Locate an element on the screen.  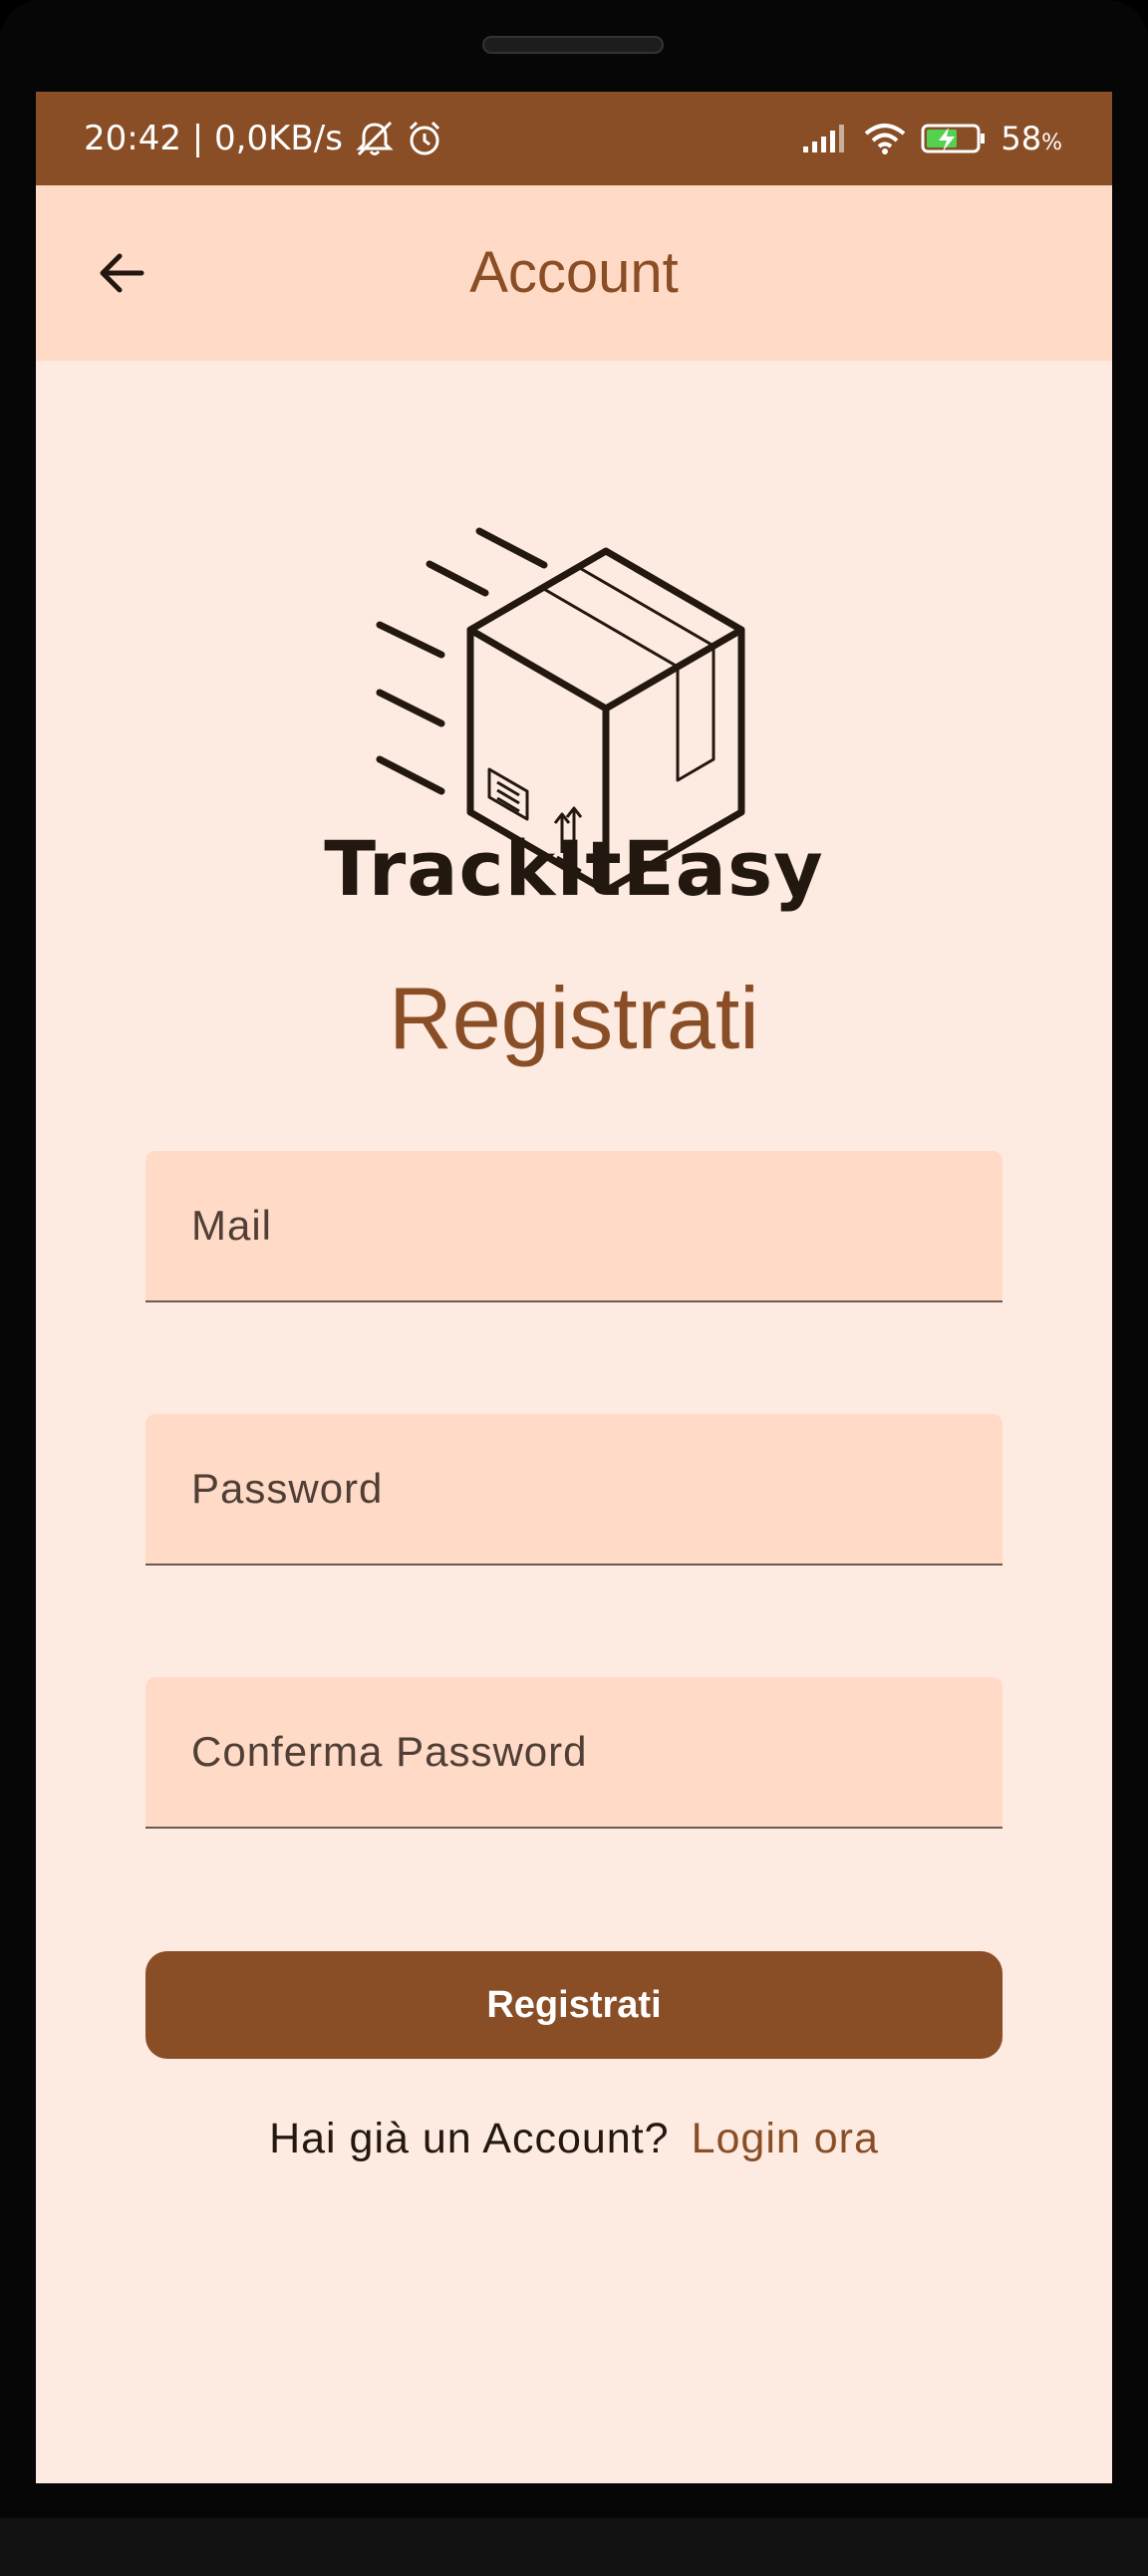
mute-bell-icon is located at coordinates (375, 138).